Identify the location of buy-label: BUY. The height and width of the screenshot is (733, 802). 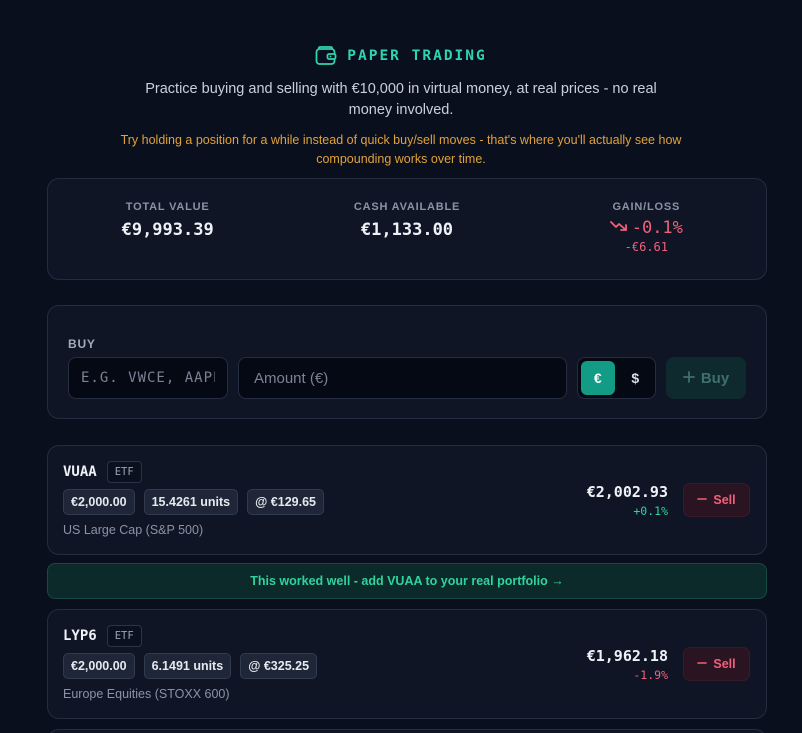
(82, 344).